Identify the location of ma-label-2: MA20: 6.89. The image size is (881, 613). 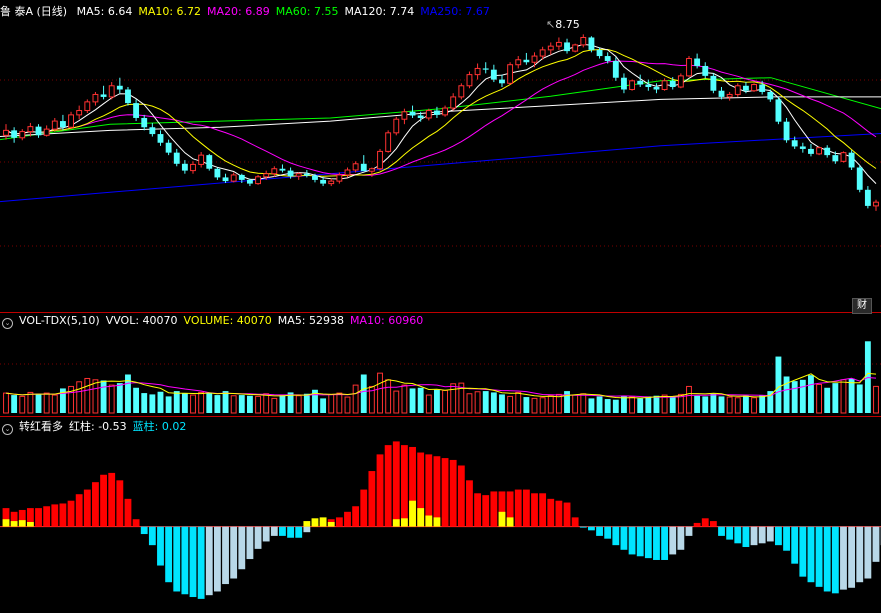
(238, 11).